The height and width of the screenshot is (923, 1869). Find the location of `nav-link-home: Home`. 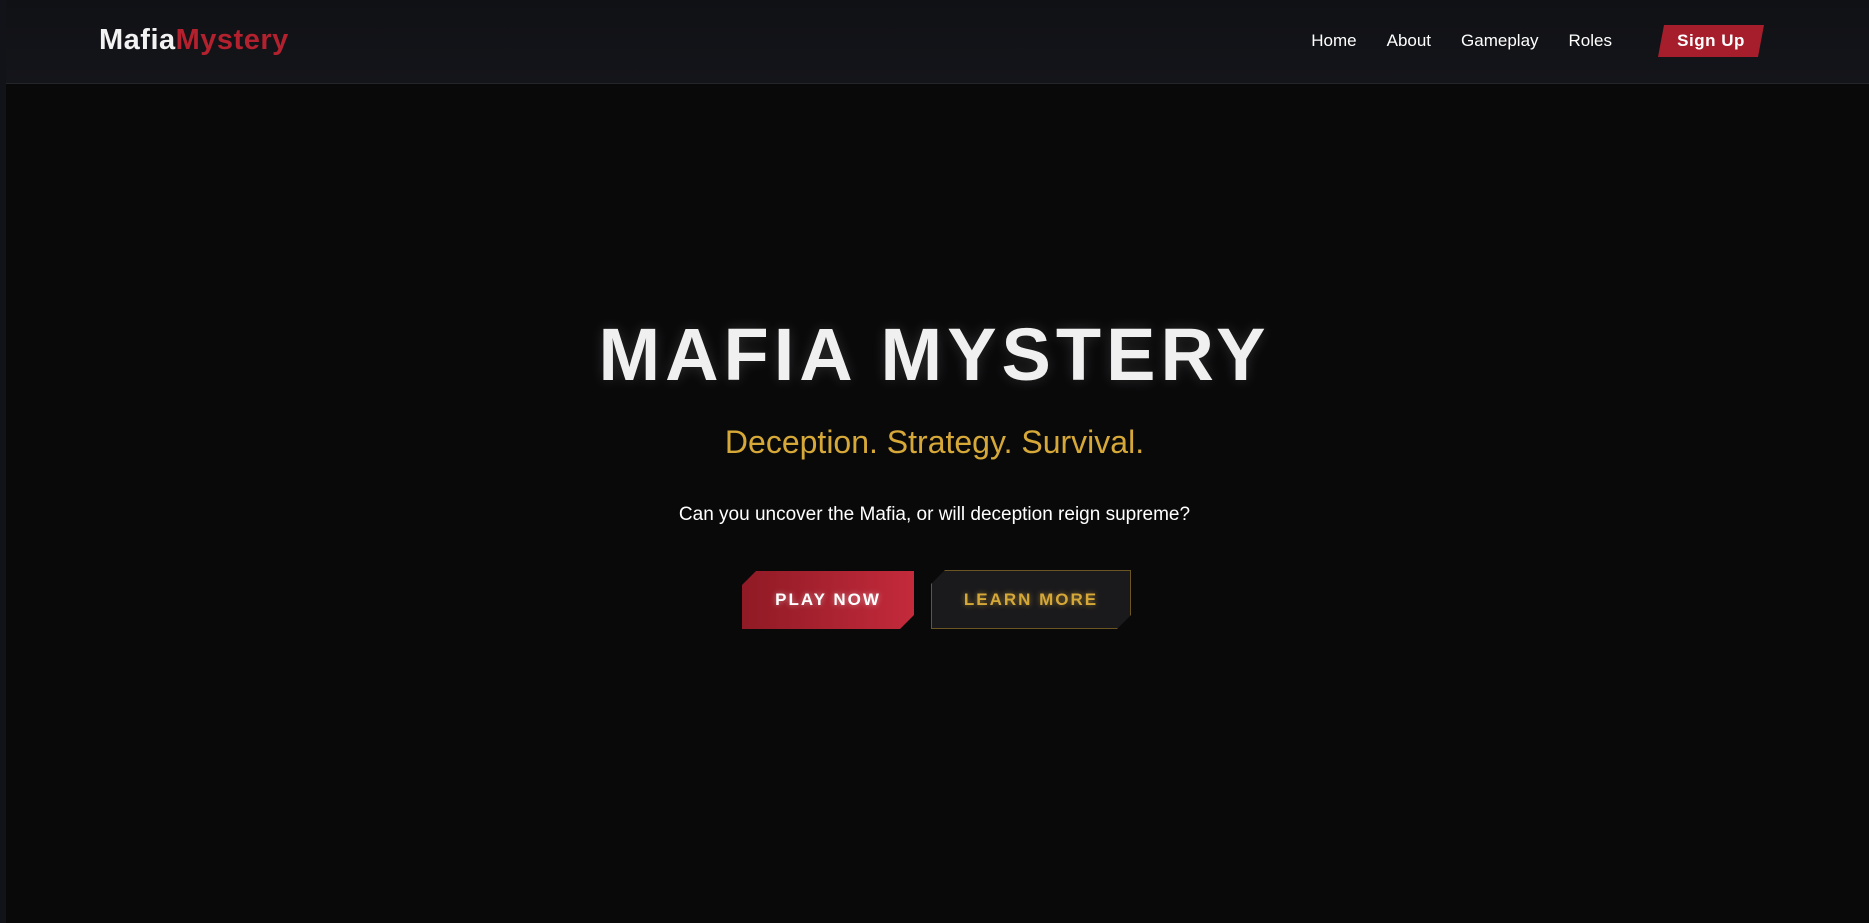

nav-link-home: Home is located at coordinates (1333, 41).